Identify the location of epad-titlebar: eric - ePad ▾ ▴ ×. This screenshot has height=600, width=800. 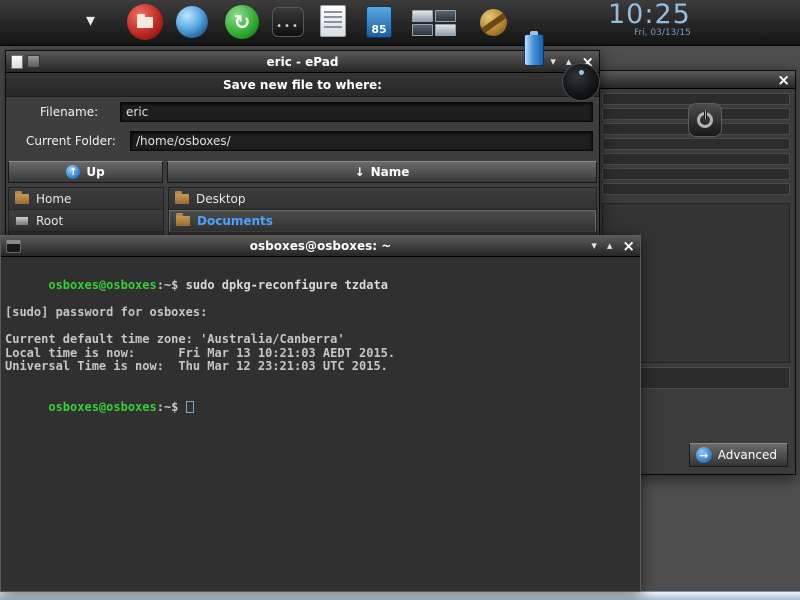
(302, 62).